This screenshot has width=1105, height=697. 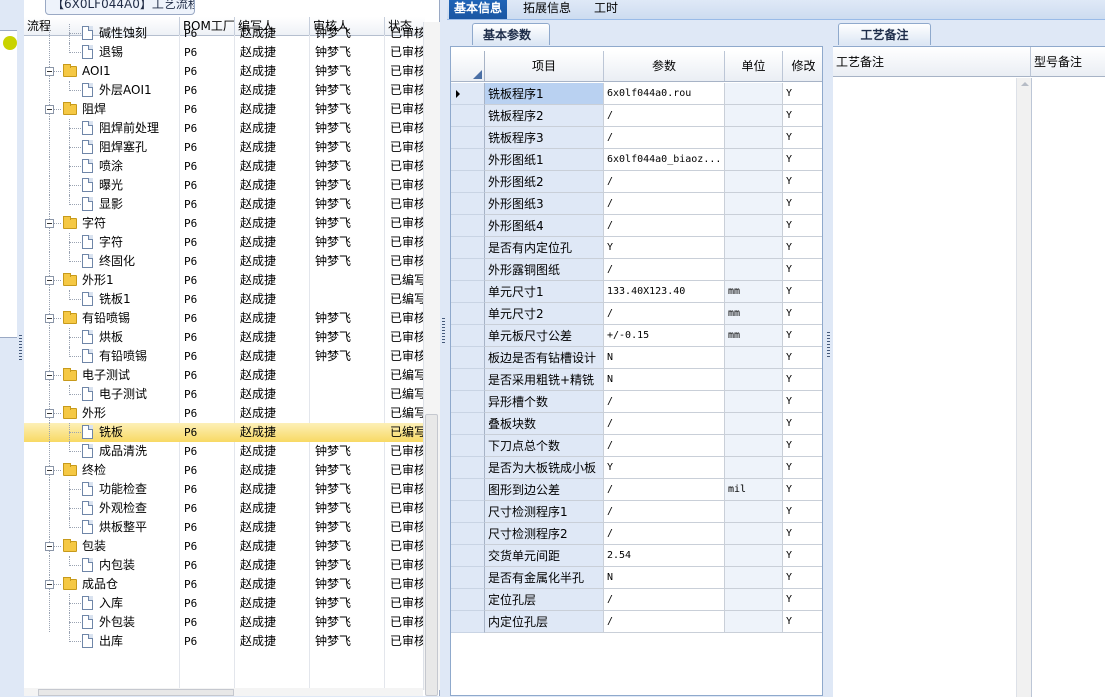 I want to click on param-row: 单元尺寸1 133.40X123.40 mm Y, so click(x=636, y=292).